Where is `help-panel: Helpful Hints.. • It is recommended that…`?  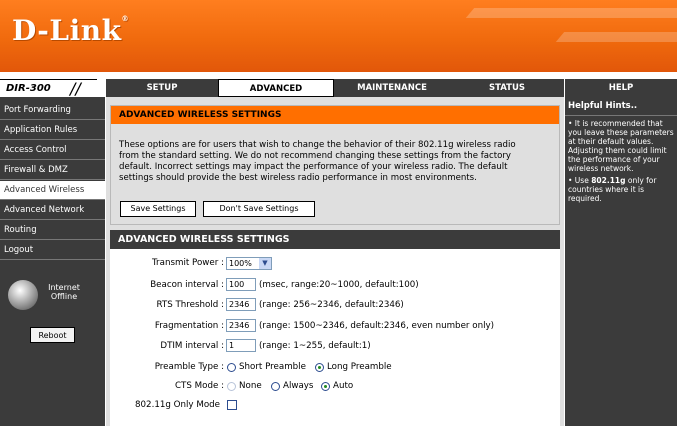 help-panel: Helpful Hints.. • It is recommended that… is located at coordinates (621, 261).